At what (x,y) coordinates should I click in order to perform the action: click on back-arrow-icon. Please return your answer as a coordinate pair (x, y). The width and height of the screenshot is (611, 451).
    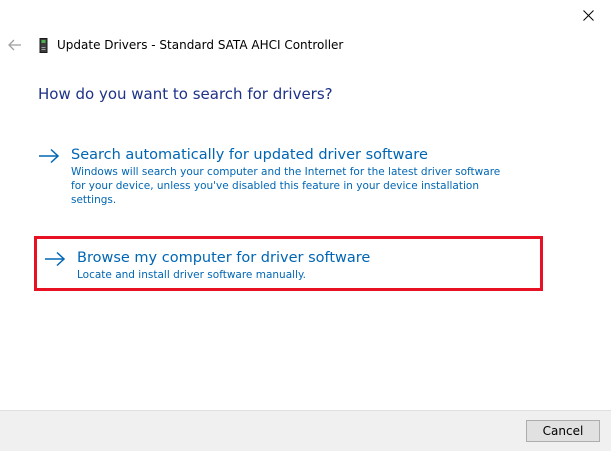
    Looking at the image, I should click on (15, 45).